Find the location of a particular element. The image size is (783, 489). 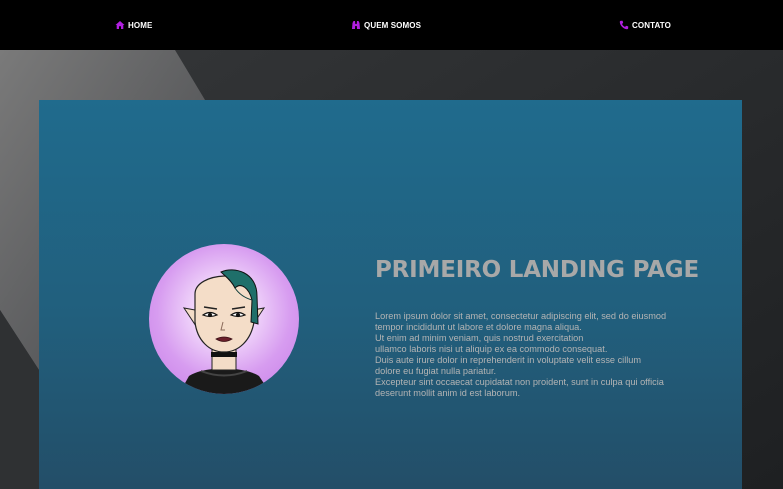

nav-contato-link: CONTATO is located at coordinates (645, 25).